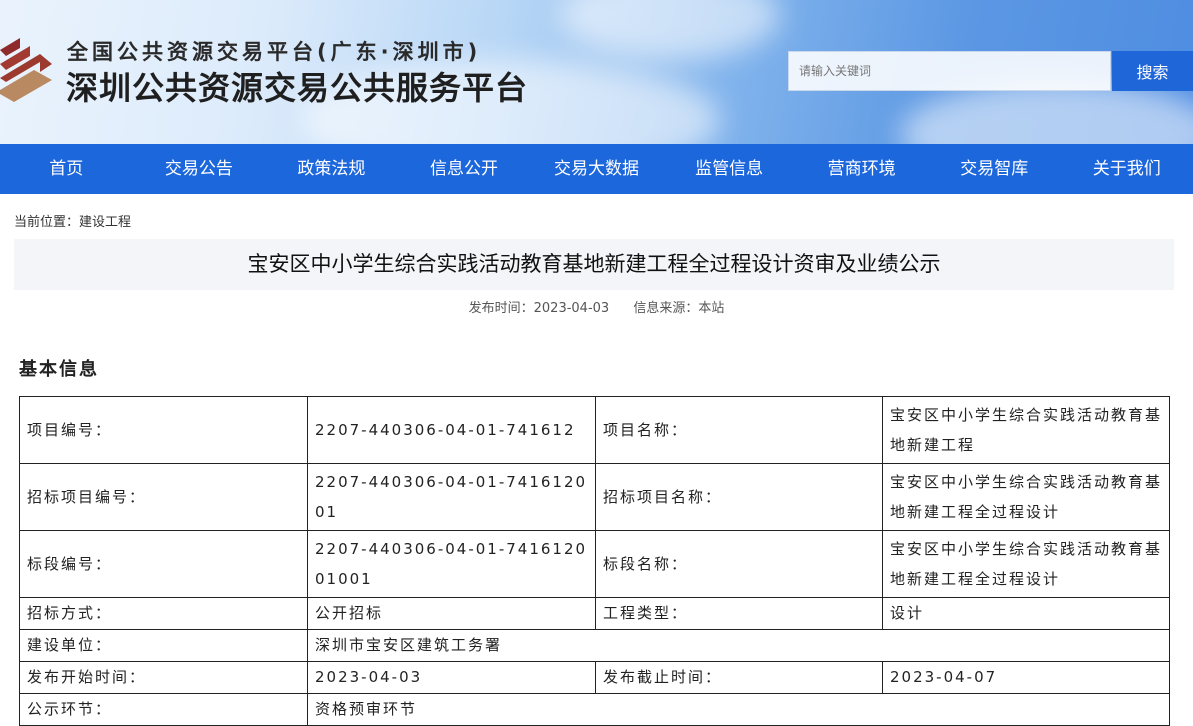 This screenshot has width=1193, height=726. Describe the element at coordinates (739, 564) in the screenshot. I see `table-label: 标段名称：` at that location.